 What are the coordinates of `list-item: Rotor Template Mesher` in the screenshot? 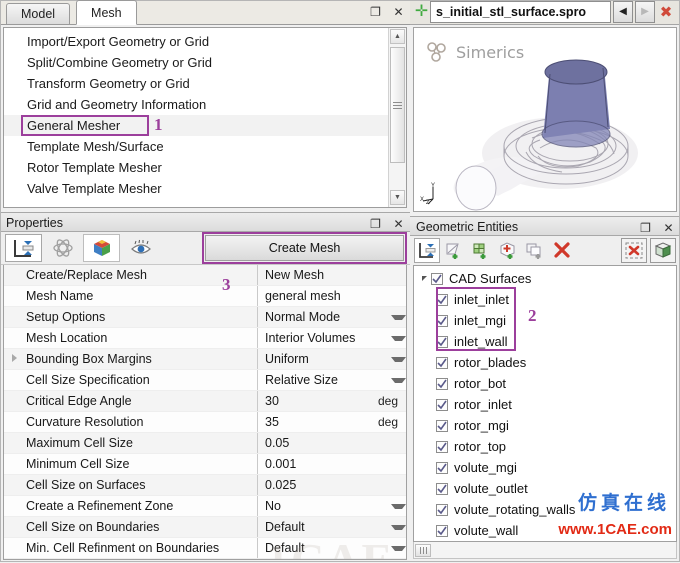 It's located at (196, 167).